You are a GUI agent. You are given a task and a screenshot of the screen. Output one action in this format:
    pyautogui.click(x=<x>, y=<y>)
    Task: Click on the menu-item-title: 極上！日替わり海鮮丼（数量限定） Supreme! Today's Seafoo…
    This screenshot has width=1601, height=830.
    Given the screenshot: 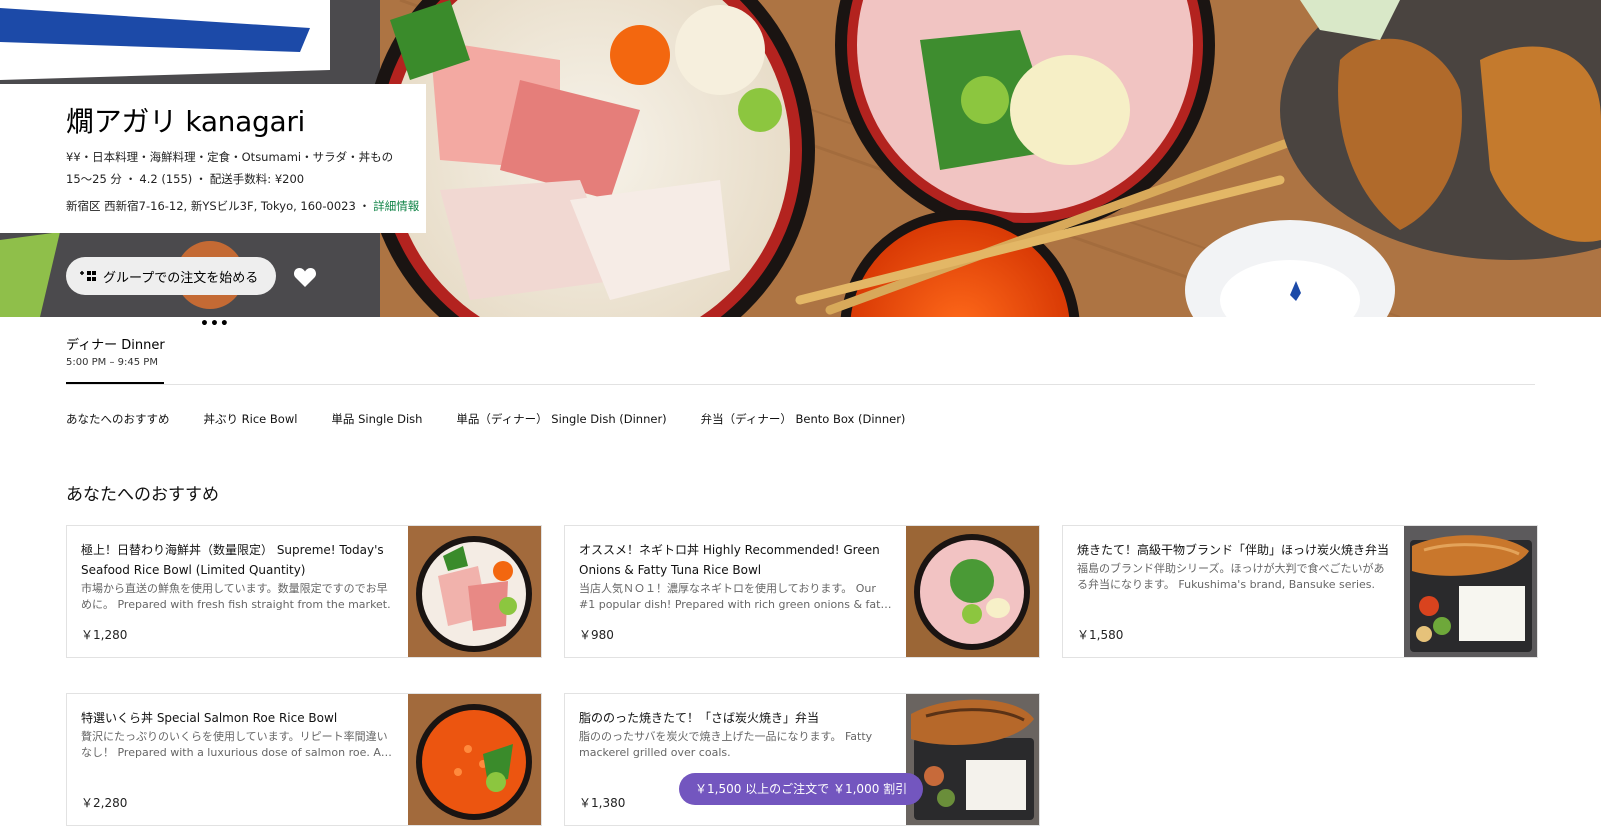 What is the action you would take?
    pyautogui.click(x=232, y=560)
    